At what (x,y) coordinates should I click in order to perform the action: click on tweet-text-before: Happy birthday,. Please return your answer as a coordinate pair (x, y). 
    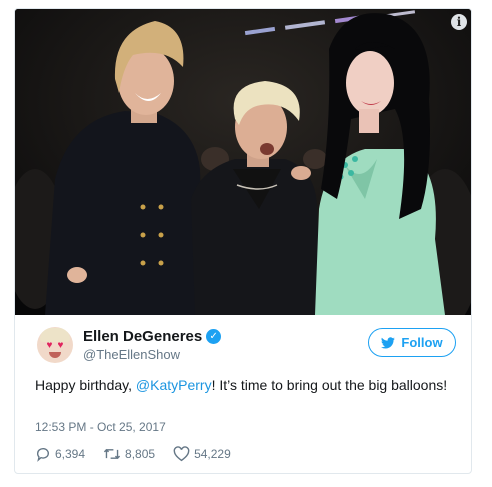
    Looking at the image, I should click on (85, 385).